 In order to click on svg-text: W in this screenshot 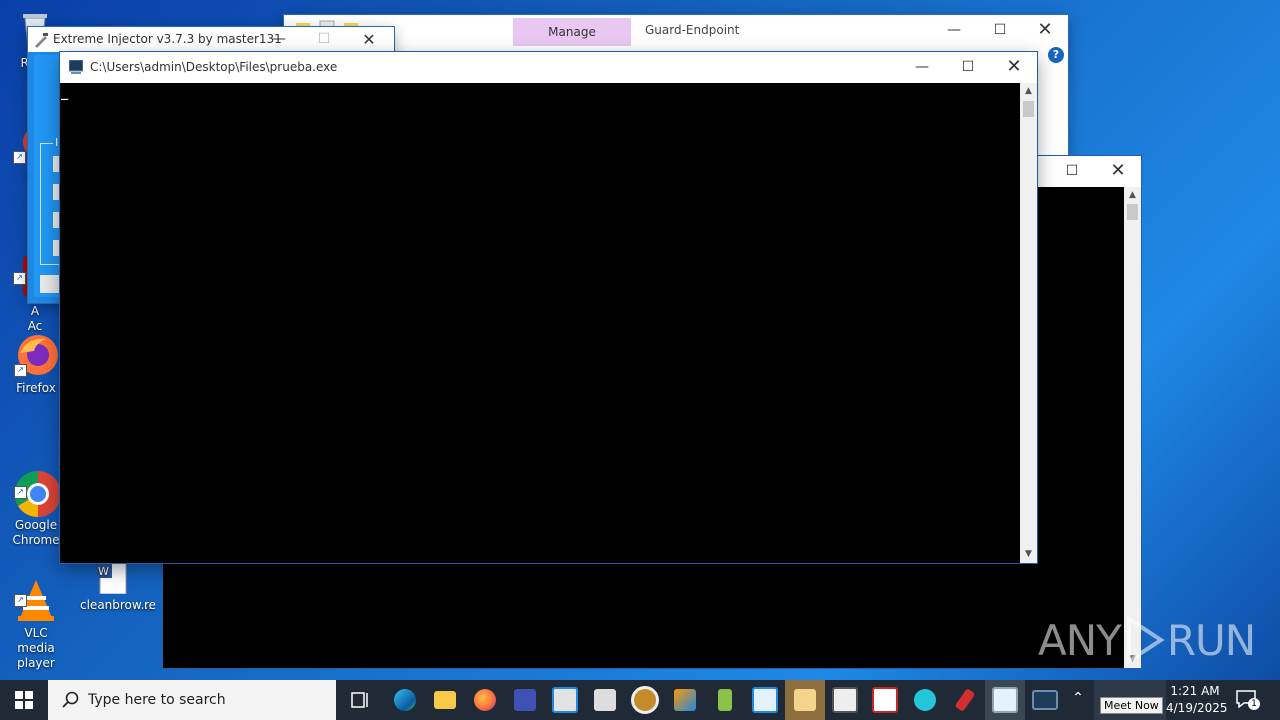, I will do `click(103, 571)`.